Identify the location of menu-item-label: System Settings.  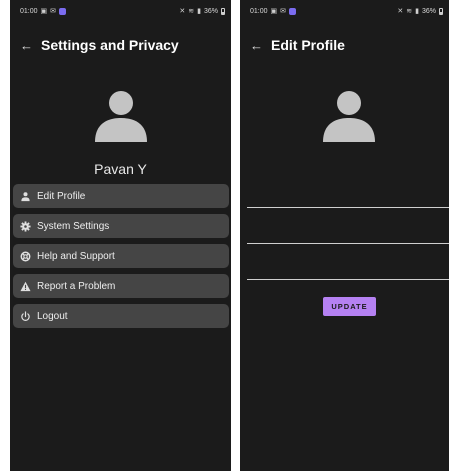
(73, 226).